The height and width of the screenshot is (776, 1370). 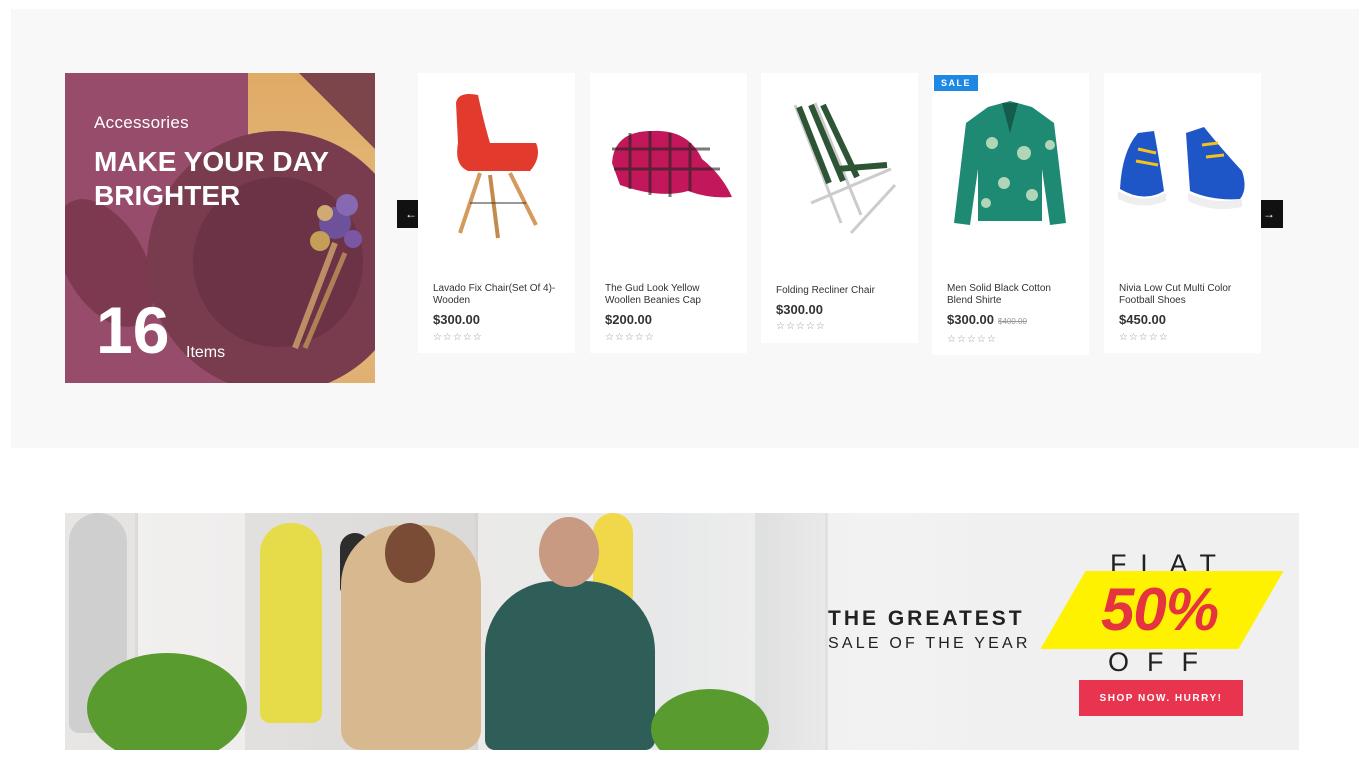 What do you see at coordinates (411, 214) in the screenshot?
I see `arrow-left-icon: ←` at bounding box center [411, 214].